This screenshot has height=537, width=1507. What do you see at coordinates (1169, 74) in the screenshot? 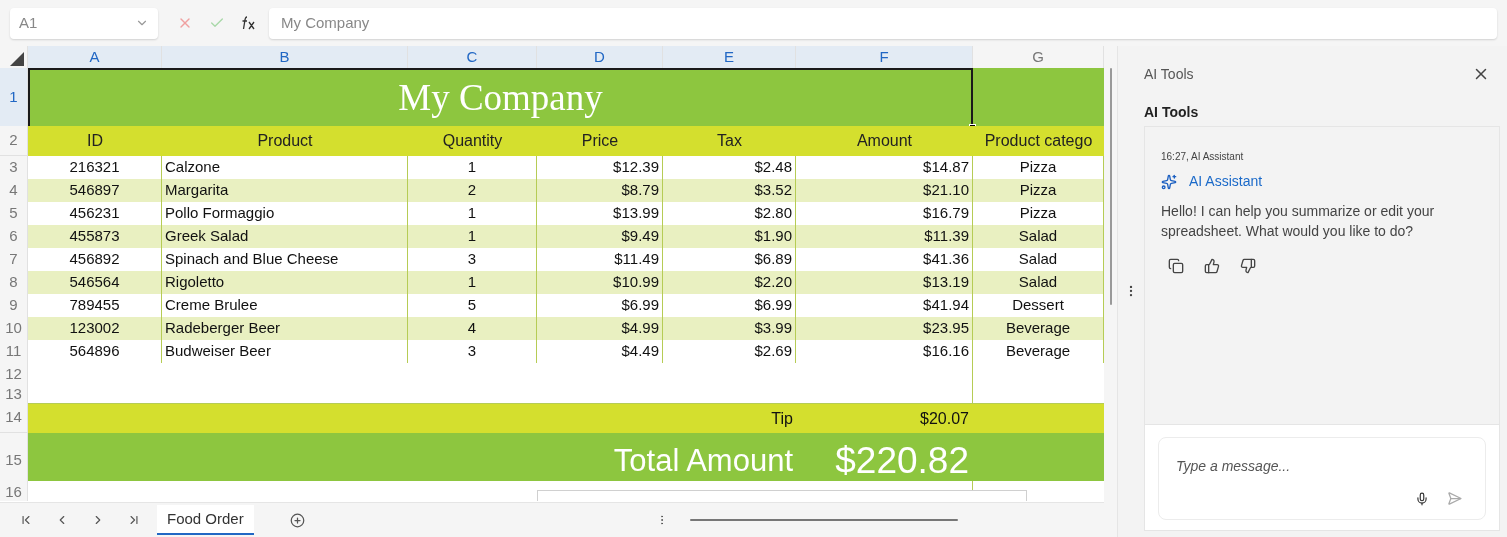
I see `panel-title: AI Tools` at bounding box center [1169, 74].